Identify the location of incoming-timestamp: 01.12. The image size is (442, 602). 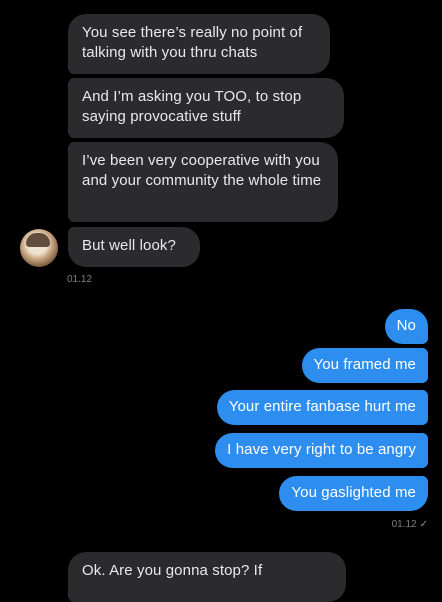
(80, 279).